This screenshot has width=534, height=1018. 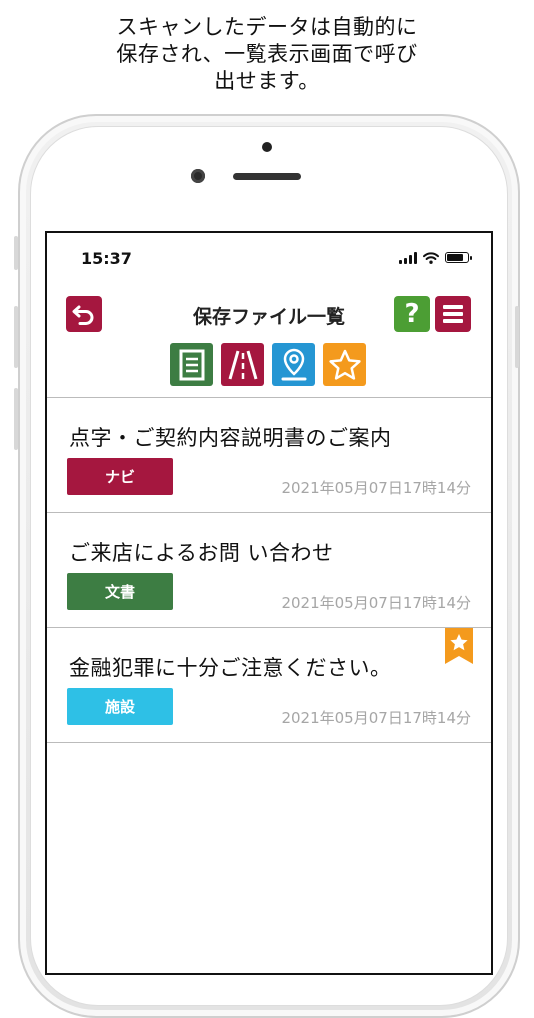 I want to click on question-mark-icon: ?, so click(x=412, y=314).